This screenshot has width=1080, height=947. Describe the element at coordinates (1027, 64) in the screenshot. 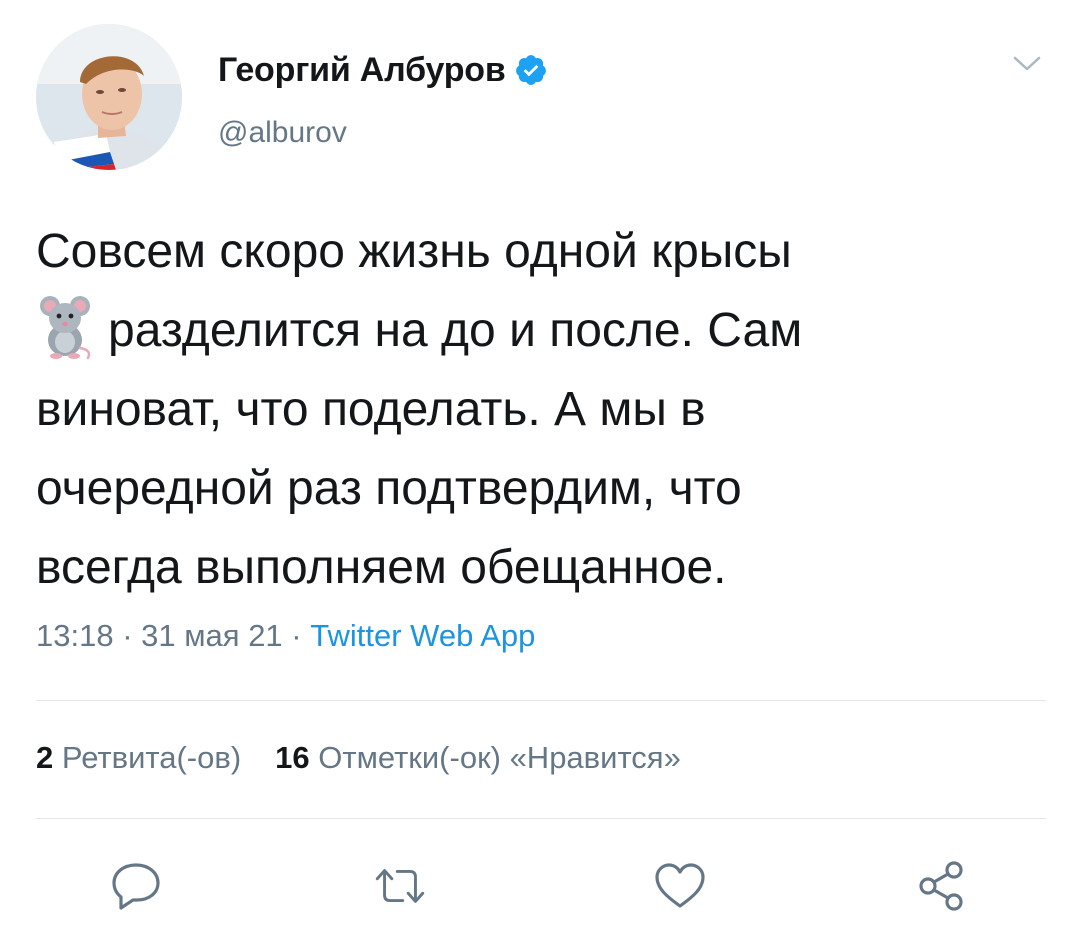

I see `chevron-down-icon` at that location.